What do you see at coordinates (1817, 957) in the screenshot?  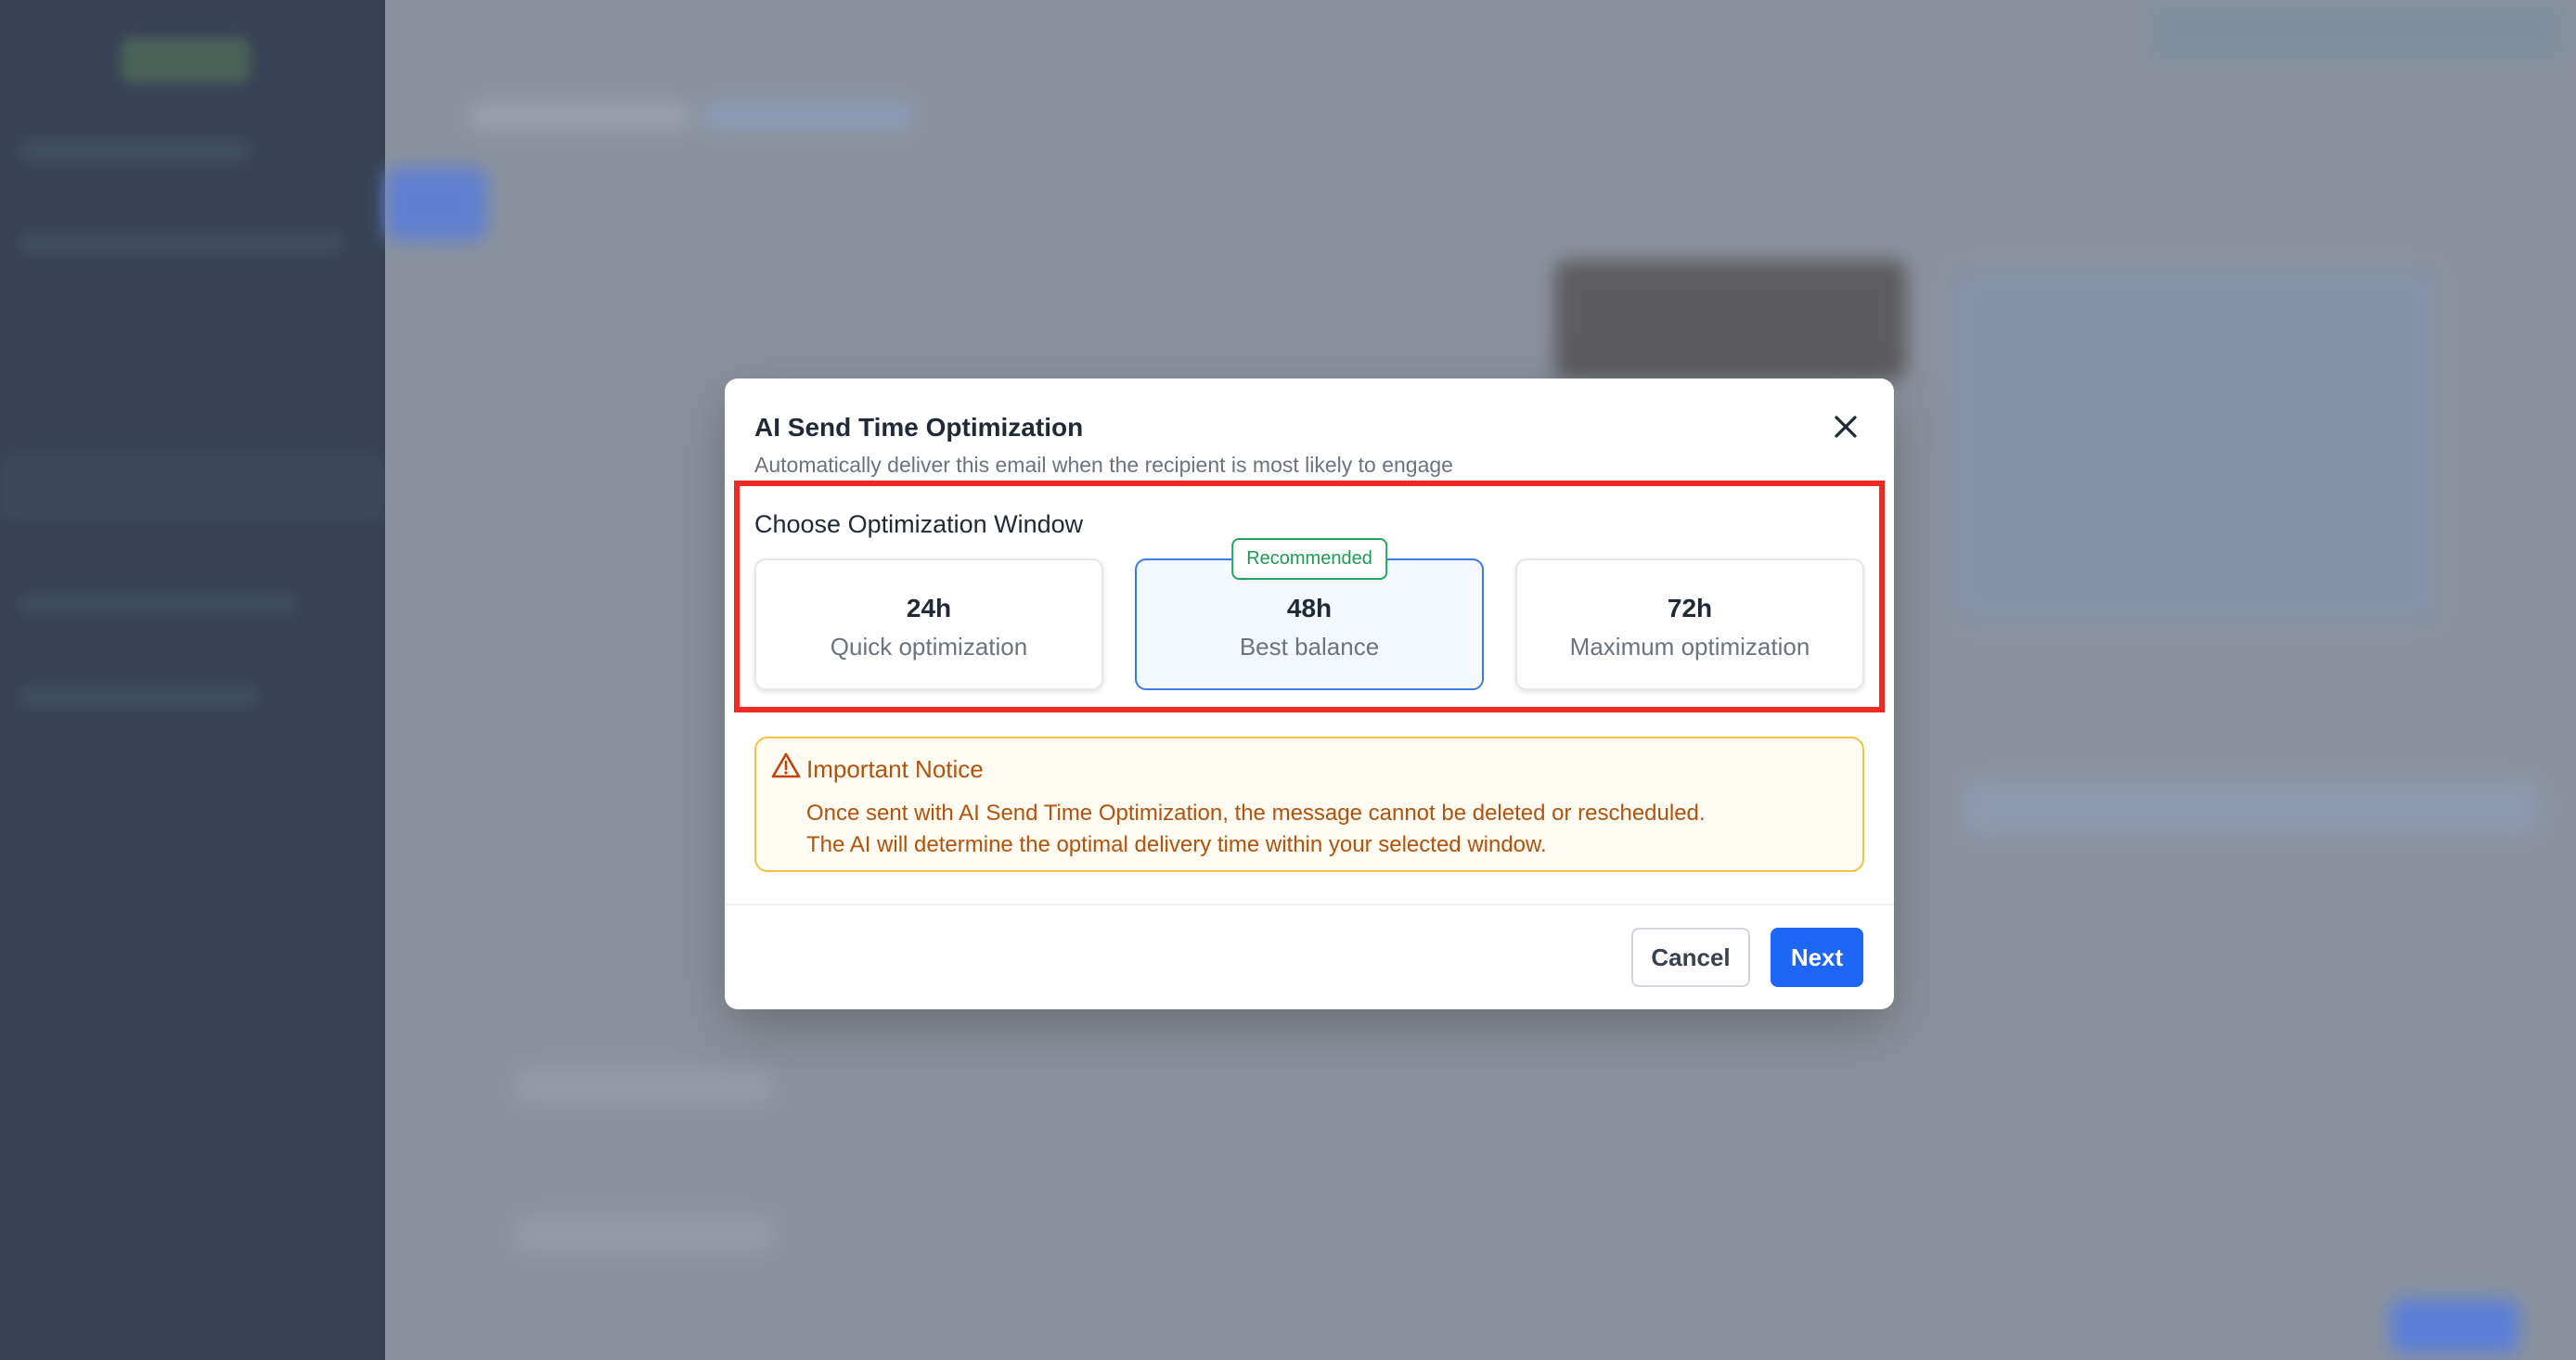 I see `next-button: Next` at bounding box center [1817, 957].